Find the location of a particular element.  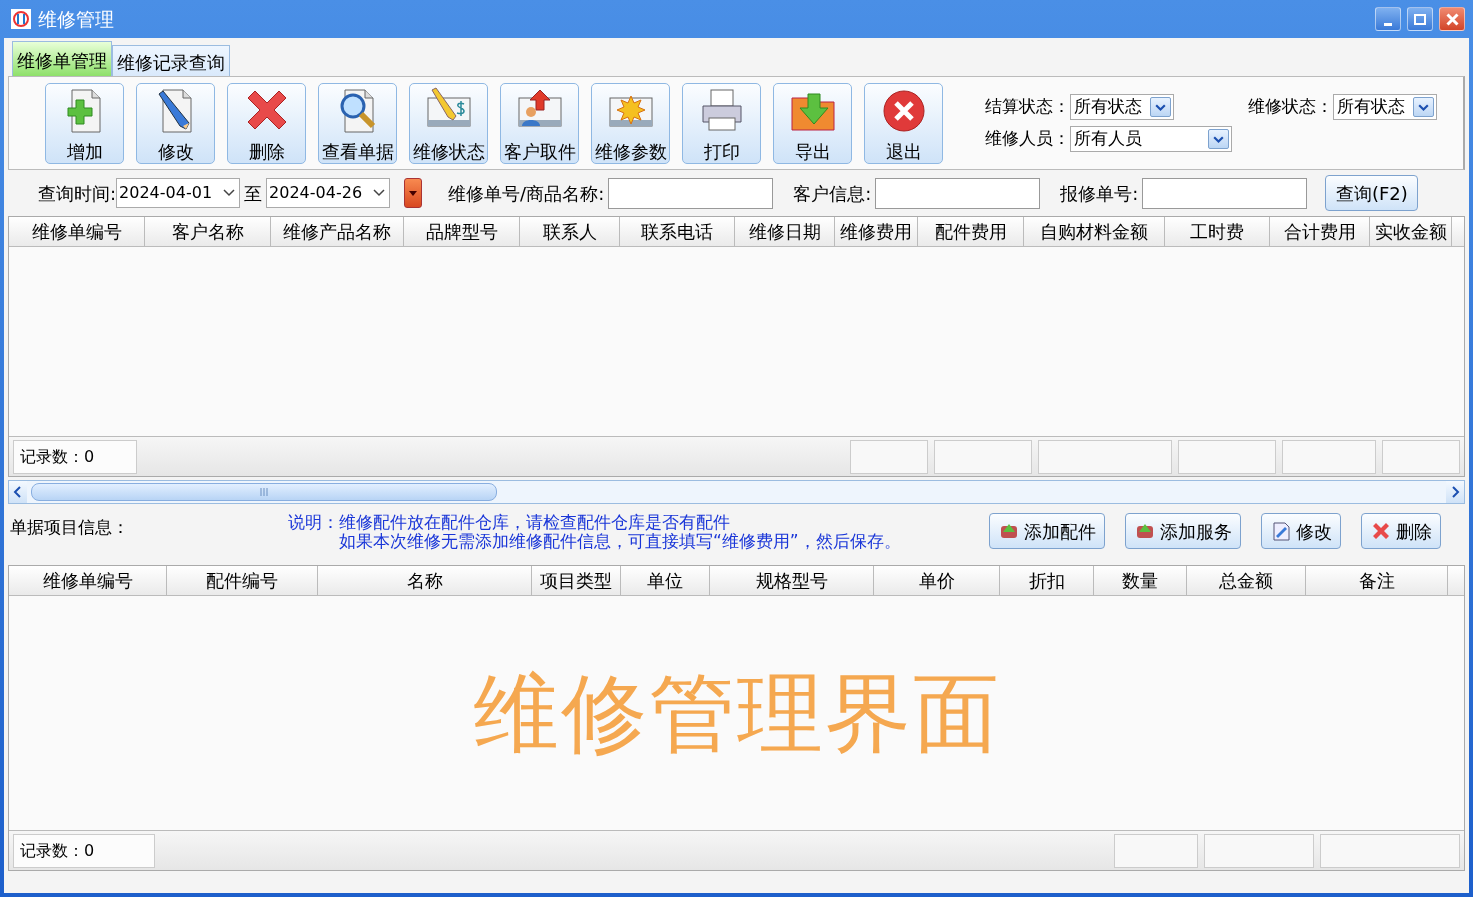

section-label: 单据项目信息： is located at coordinates (69, 527).